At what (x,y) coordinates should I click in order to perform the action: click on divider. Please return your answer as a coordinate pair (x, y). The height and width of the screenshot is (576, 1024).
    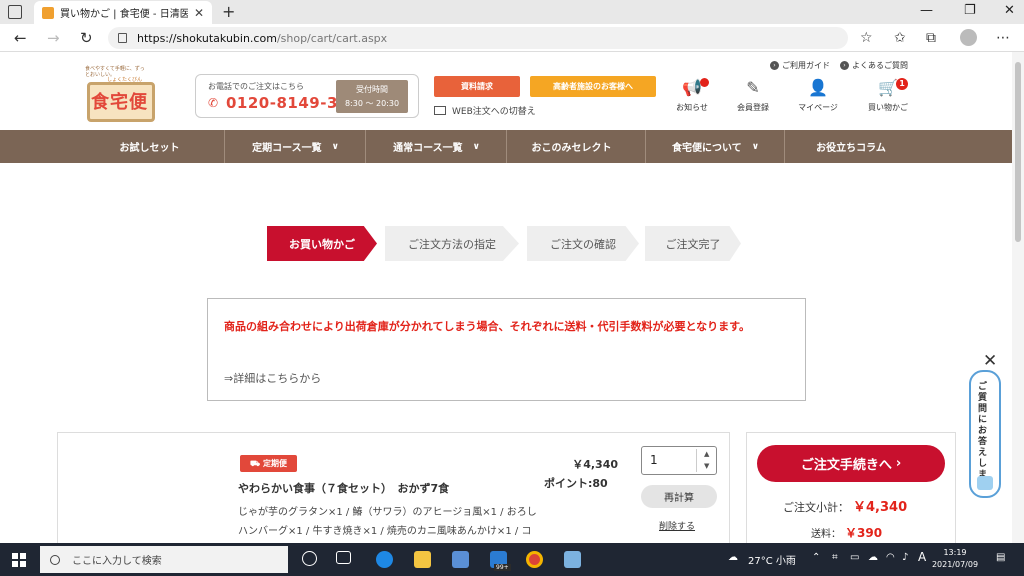
    Looking at the image, I should click on (696, 460).